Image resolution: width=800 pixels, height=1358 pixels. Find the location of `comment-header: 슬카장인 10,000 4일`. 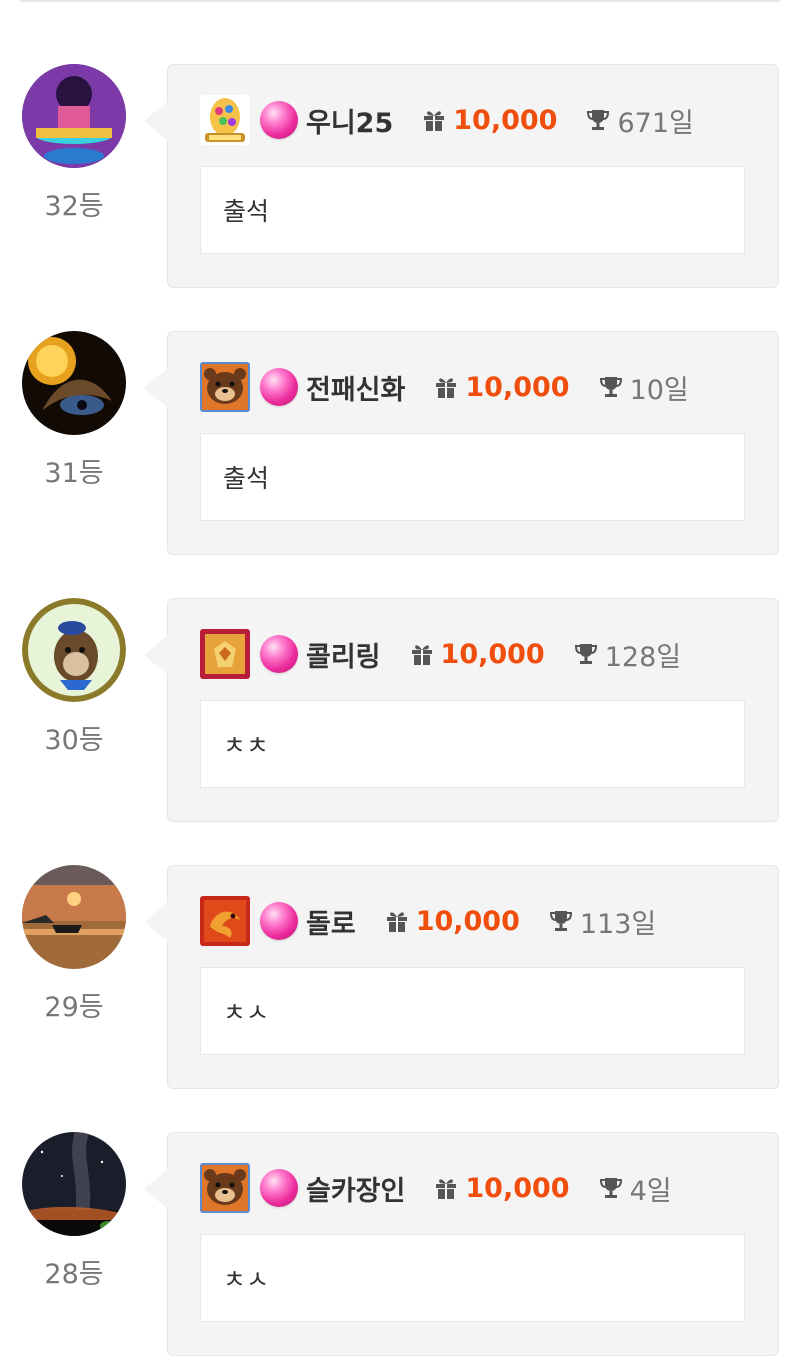

comment-header: 슬카장인 10,000 4일 is located at coordinates (479, 1188).